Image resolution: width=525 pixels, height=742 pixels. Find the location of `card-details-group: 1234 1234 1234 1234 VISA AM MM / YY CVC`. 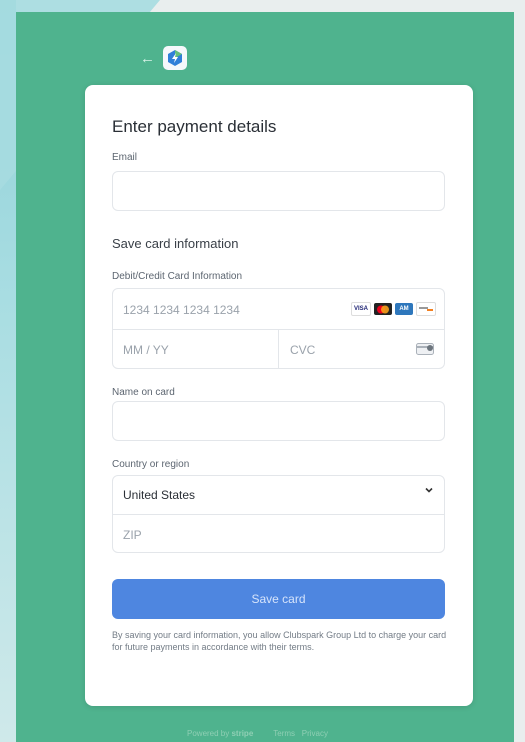

card-details-group: 1234 1234 1234 1234 VISA AM MM / YY CVC is located at coordinates (278, 328).